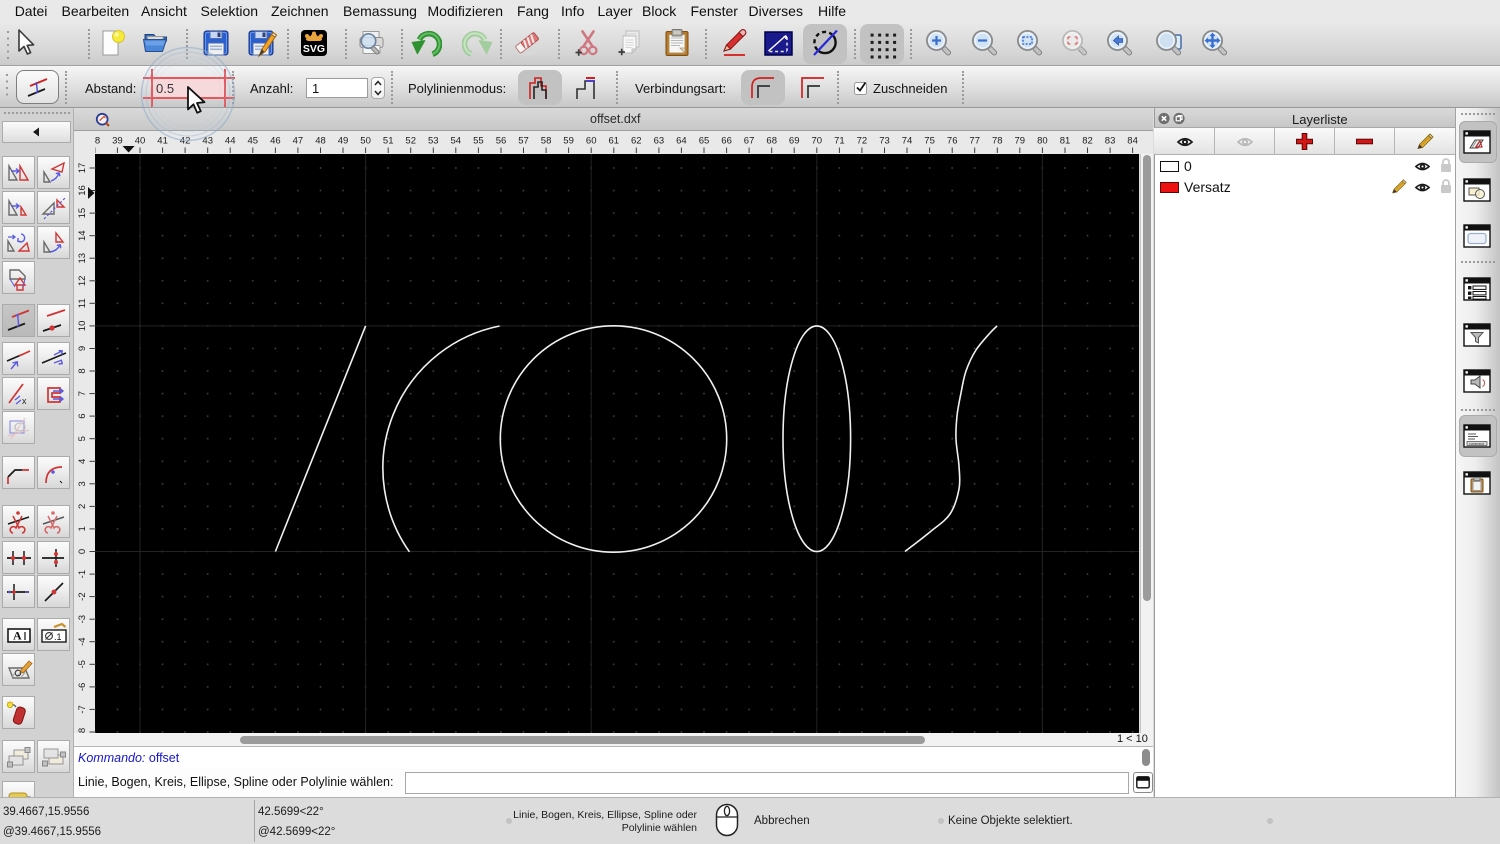  I want to click on svg-text: 9, so click(82, 348).